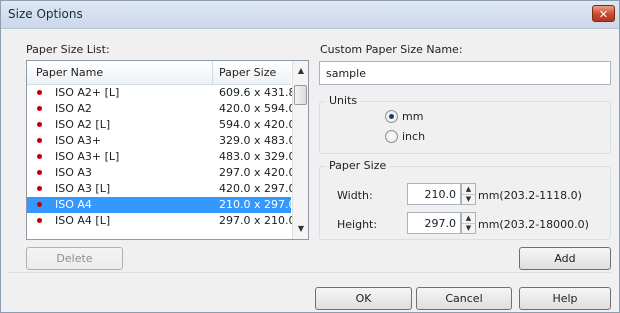 This screenshot has width=620, height=313. Describe the element at coordinates (530, 195) in the screenshot. I see `width-range: mm(203.2-1118.0)` at that location.